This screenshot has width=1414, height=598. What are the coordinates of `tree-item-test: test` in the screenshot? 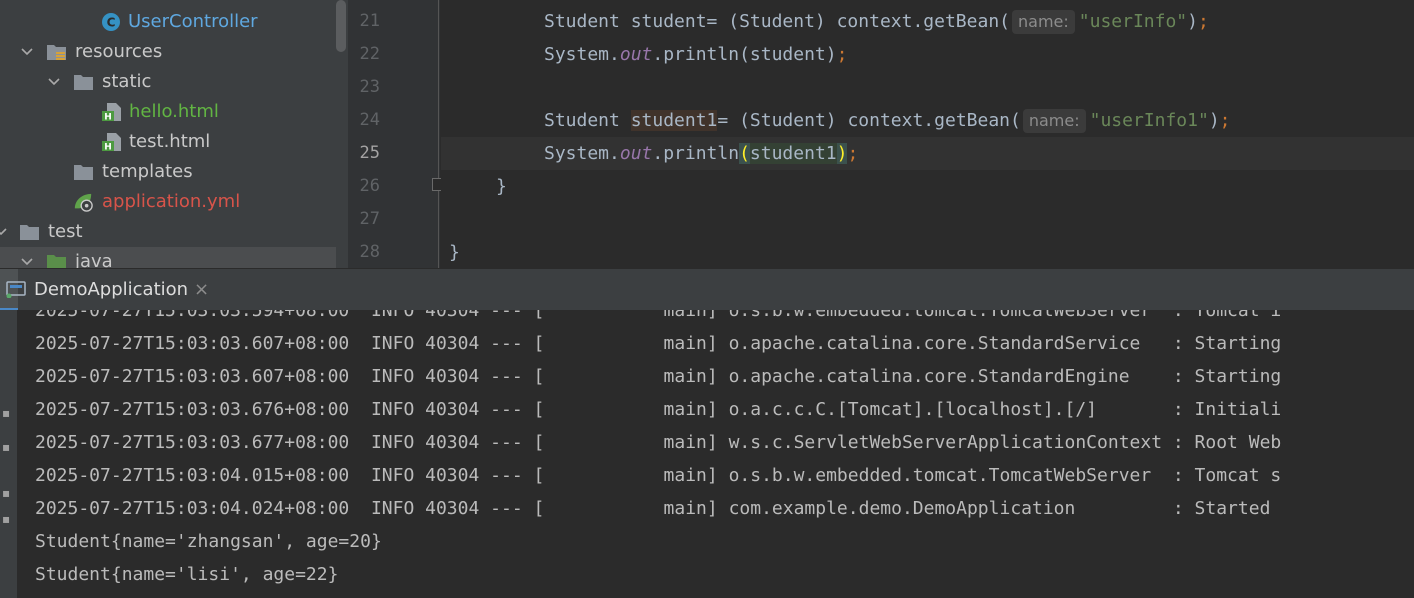 It's located at (168, 232).